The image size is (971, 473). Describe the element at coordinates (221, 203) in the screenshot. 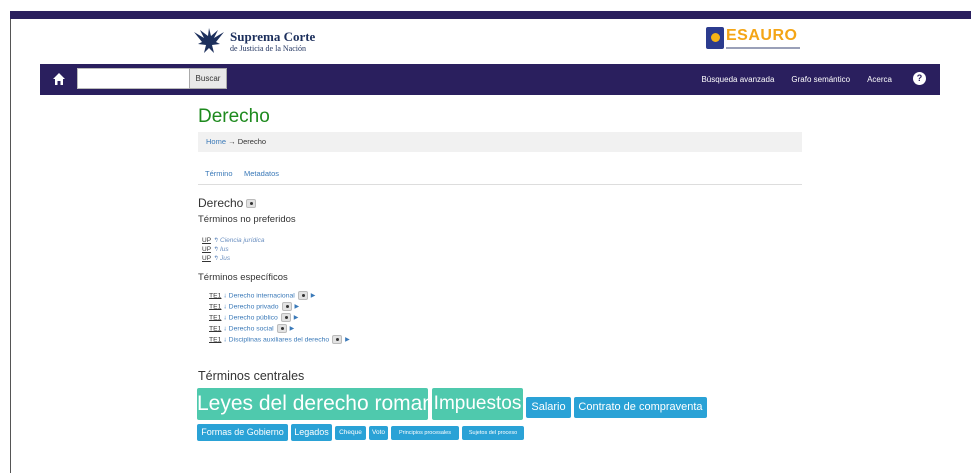

I see `term-name: Derecho` at that location.